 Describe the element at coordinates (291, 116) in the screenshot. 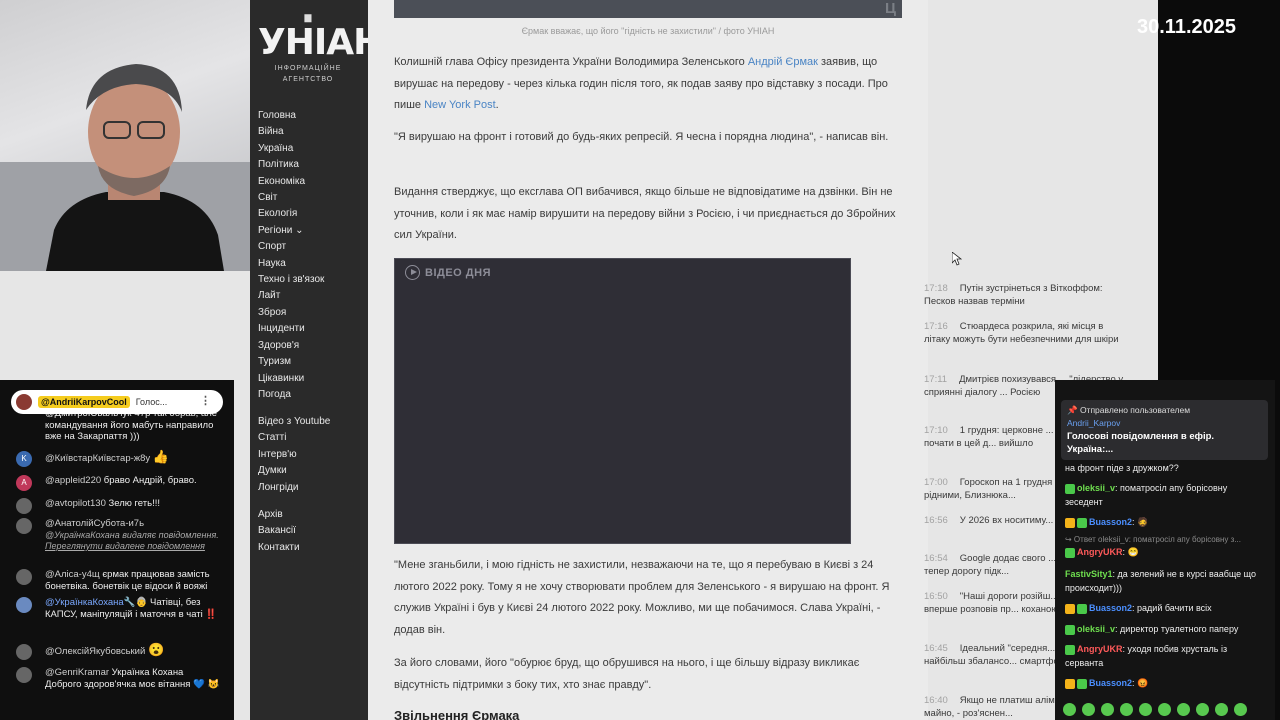

I see `nav-item: Головна` at that location.